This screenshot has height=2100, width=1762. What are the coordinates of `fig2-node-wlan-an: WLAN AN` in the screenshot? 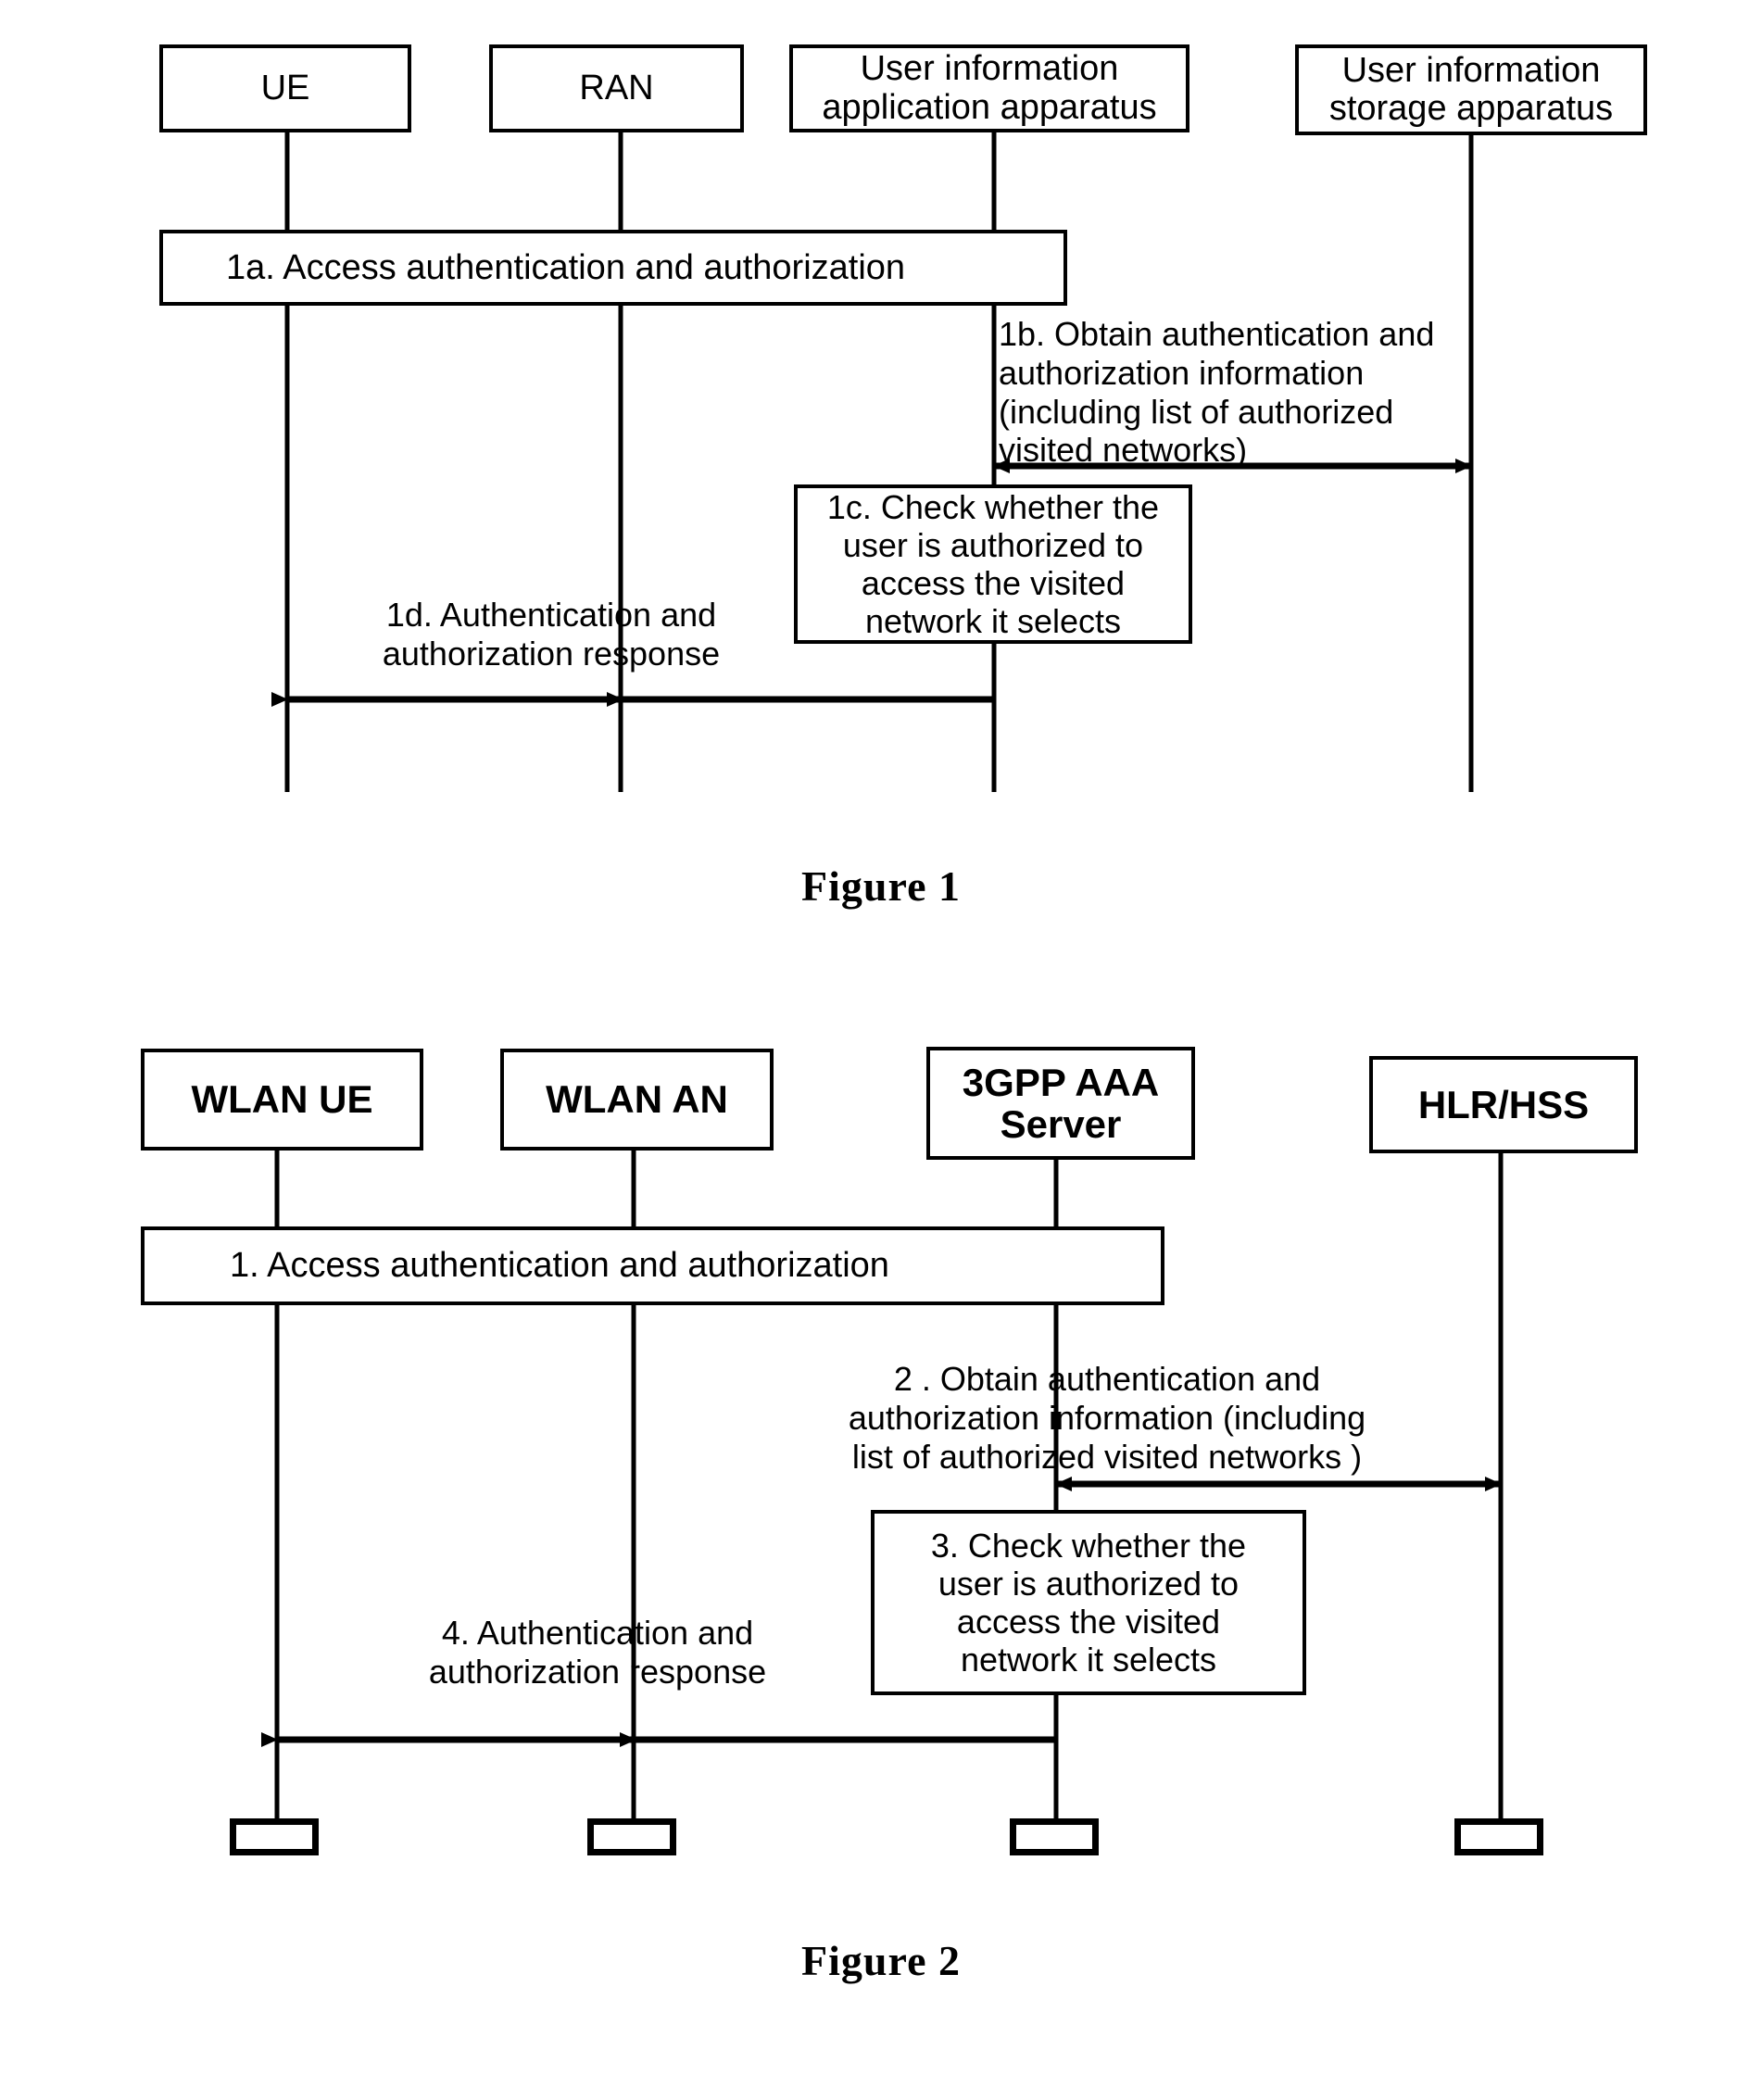 It's located at (637, 1100).